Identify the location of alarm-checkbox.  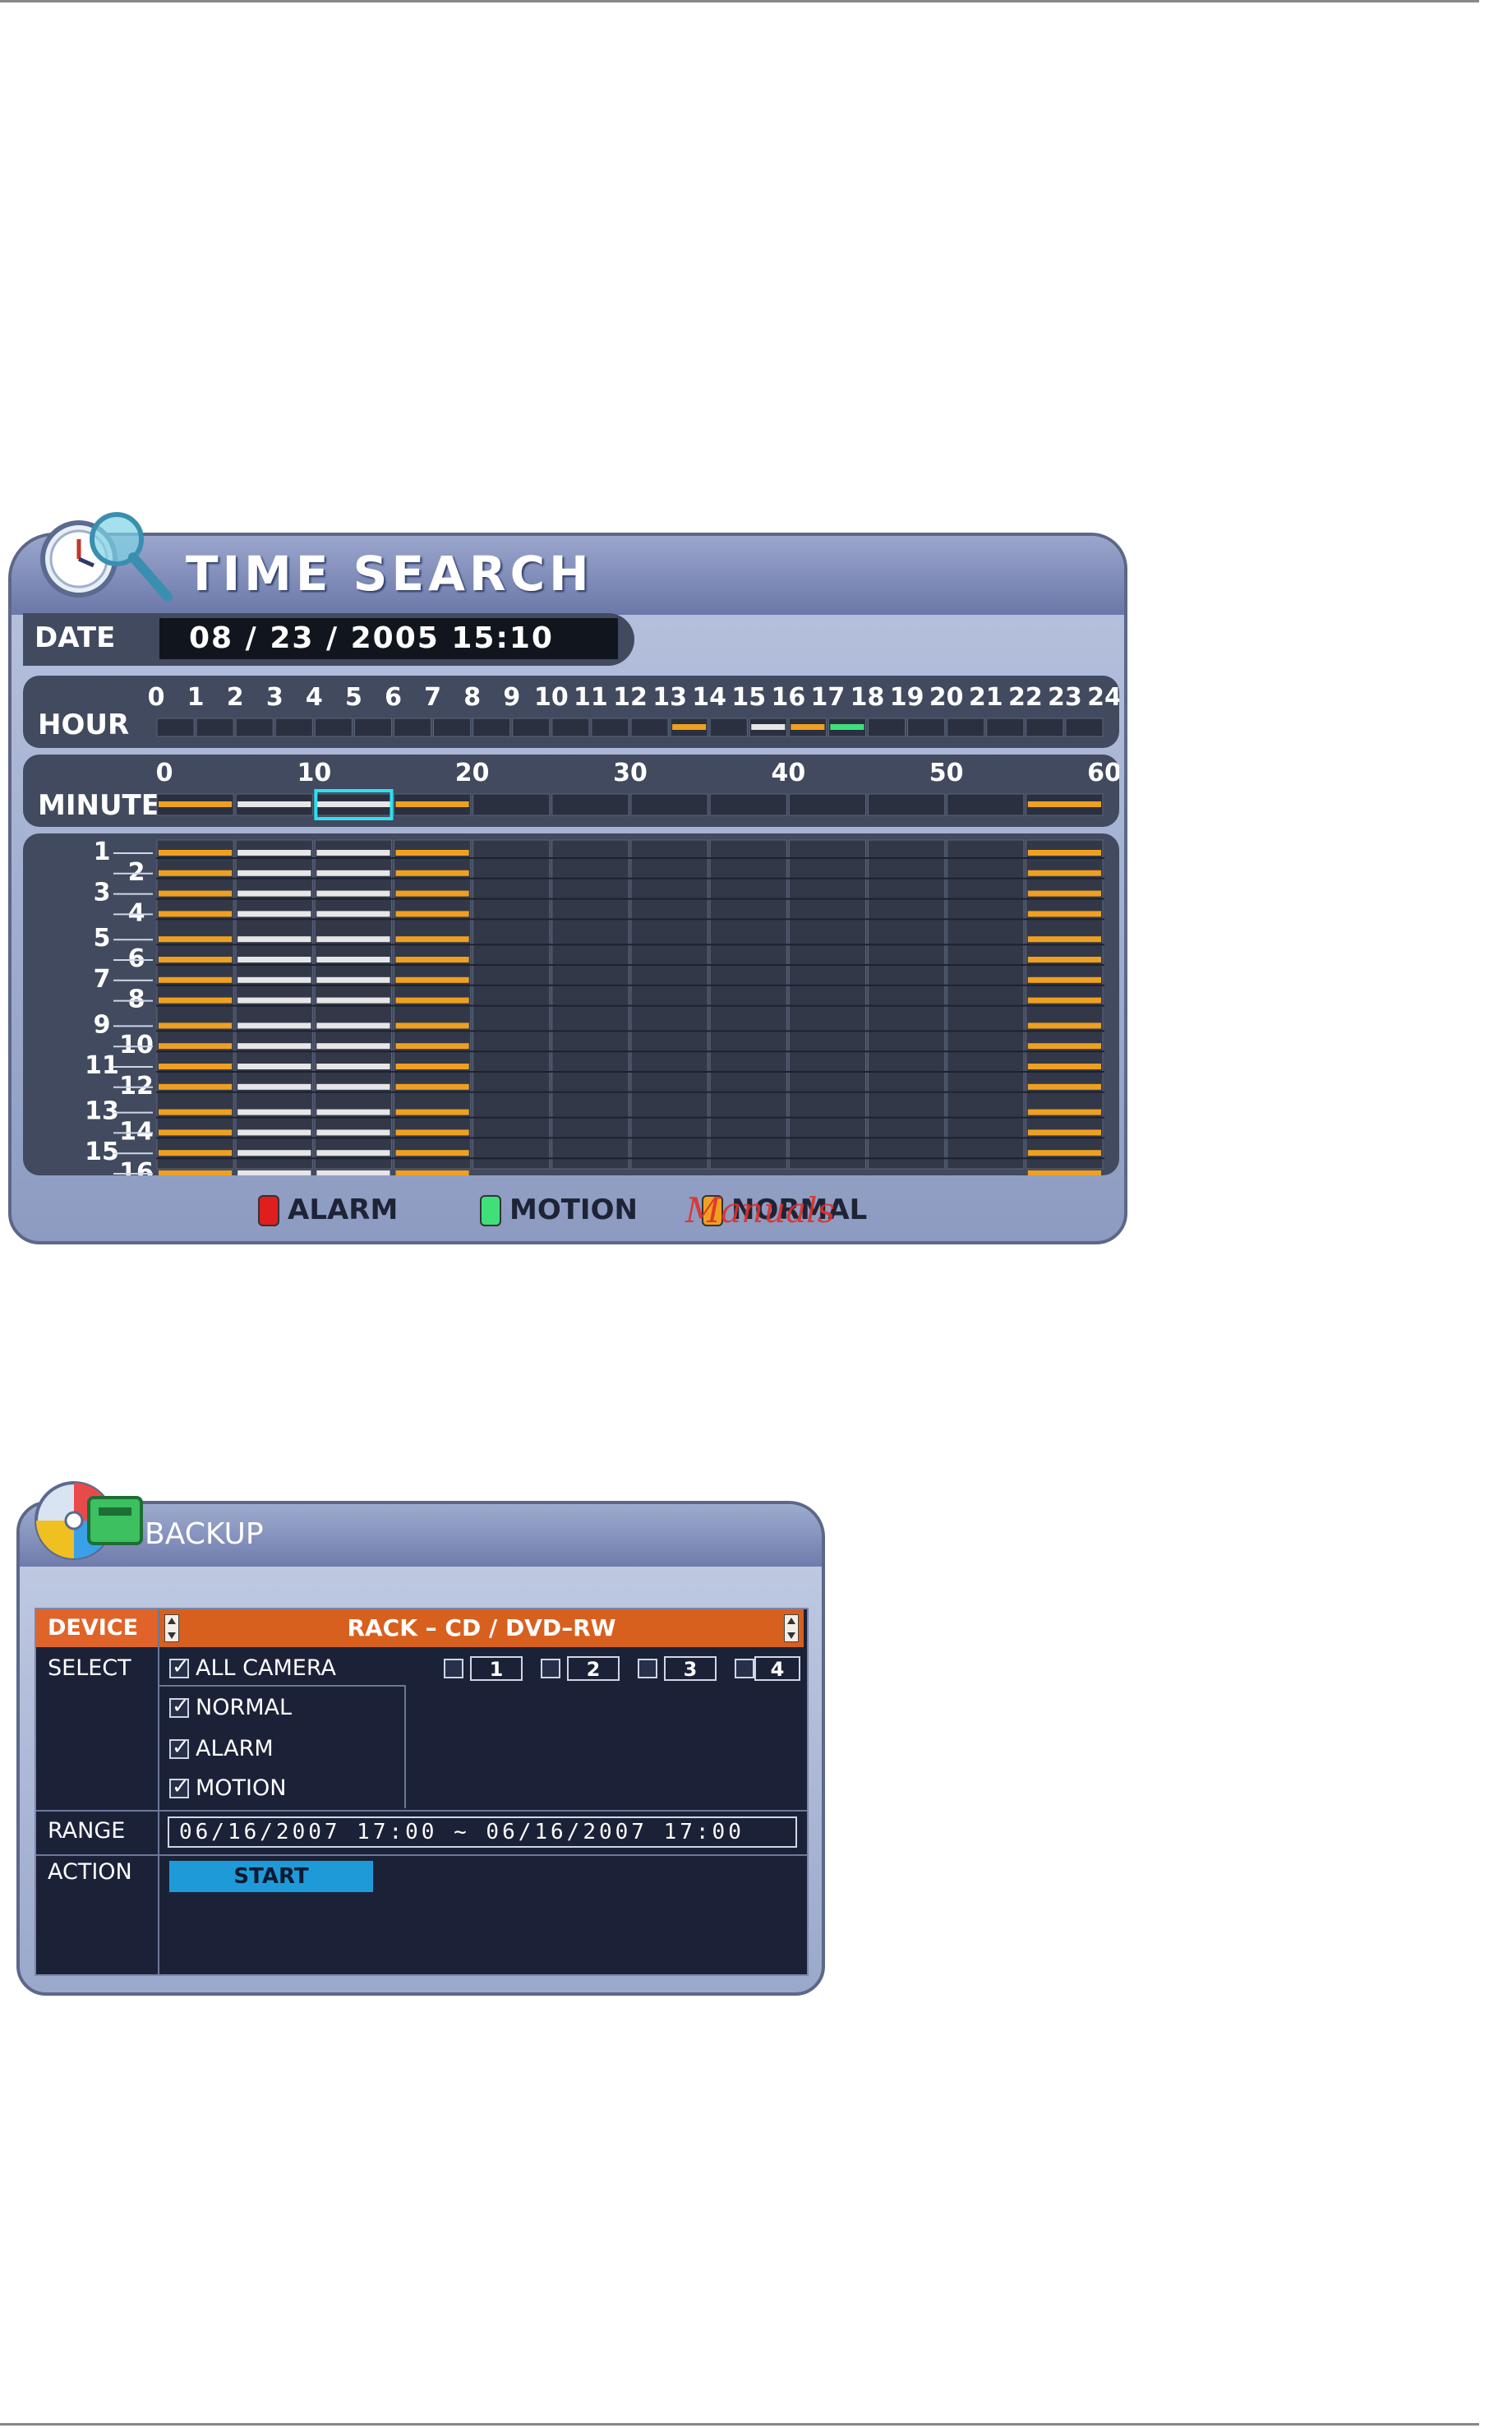
(179, 1747).